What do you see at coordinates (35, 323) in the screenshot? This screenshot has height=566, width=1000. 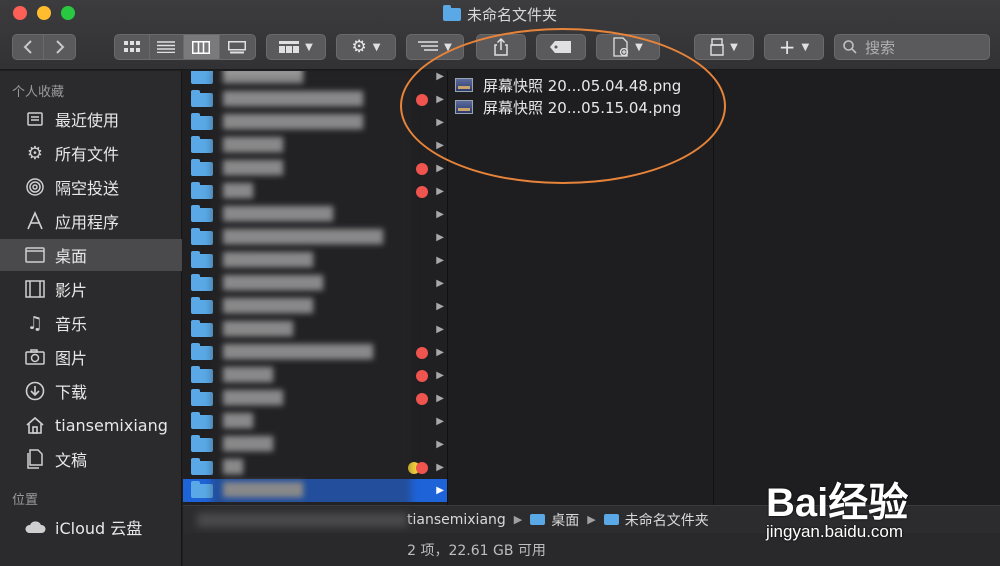 I see `music-icon: ♫` at bounding box center [35, 323].